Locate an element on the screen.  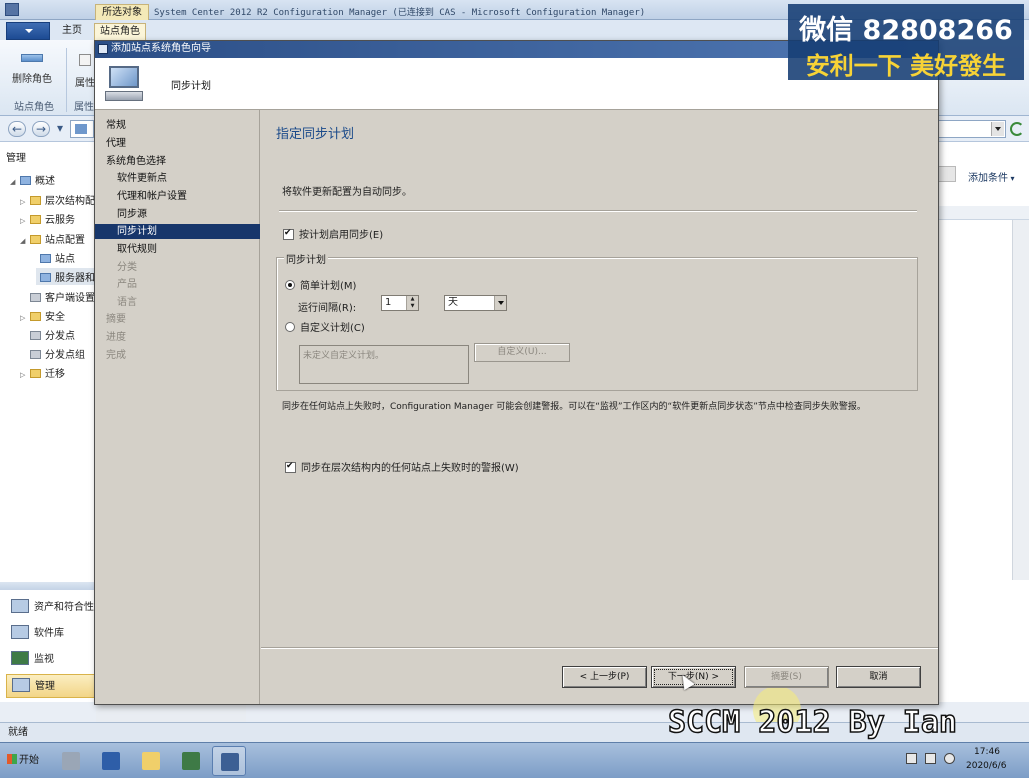
workspace-monitoring: 监视 is located at coordinates (51, 660).